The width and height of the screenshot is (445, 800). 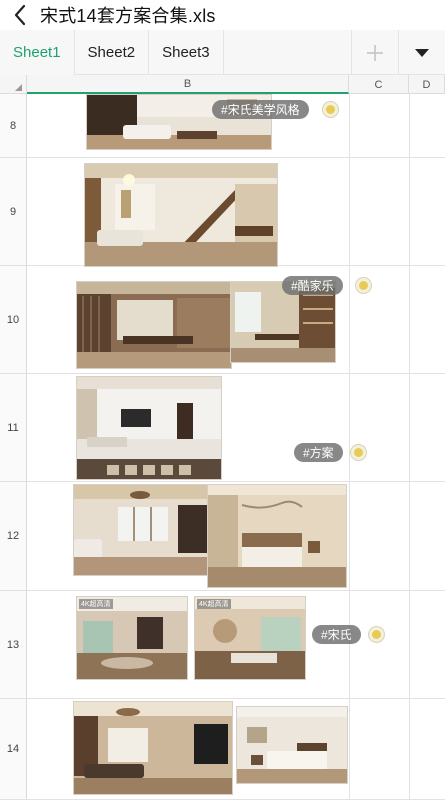 I want to click on caret-down-icon, so click(x=422, y=52).